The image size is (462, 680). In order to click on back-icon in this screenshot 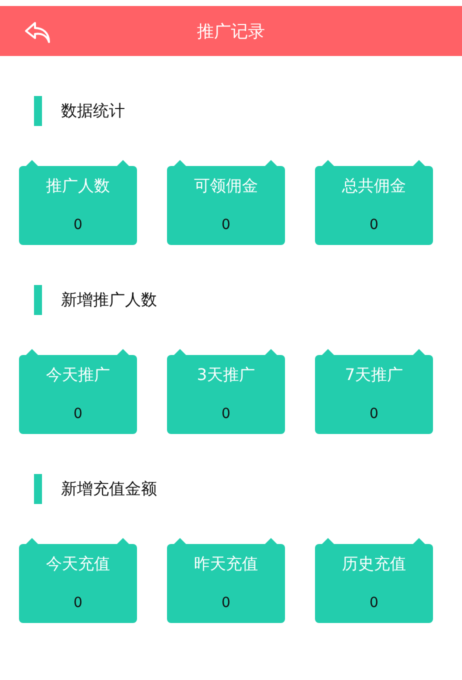, I will do `click(38, 32)`.